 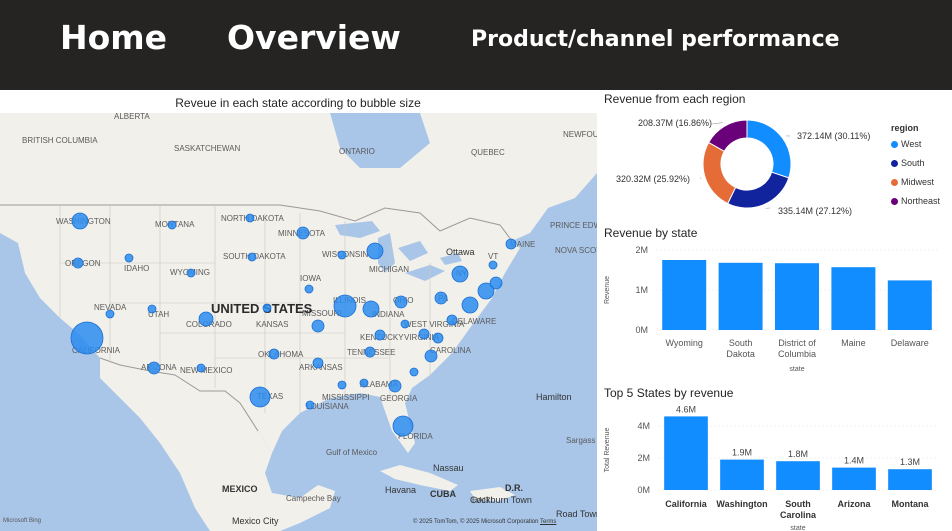 I want to click on legend-item-west: West, so click(x=906, y=144).